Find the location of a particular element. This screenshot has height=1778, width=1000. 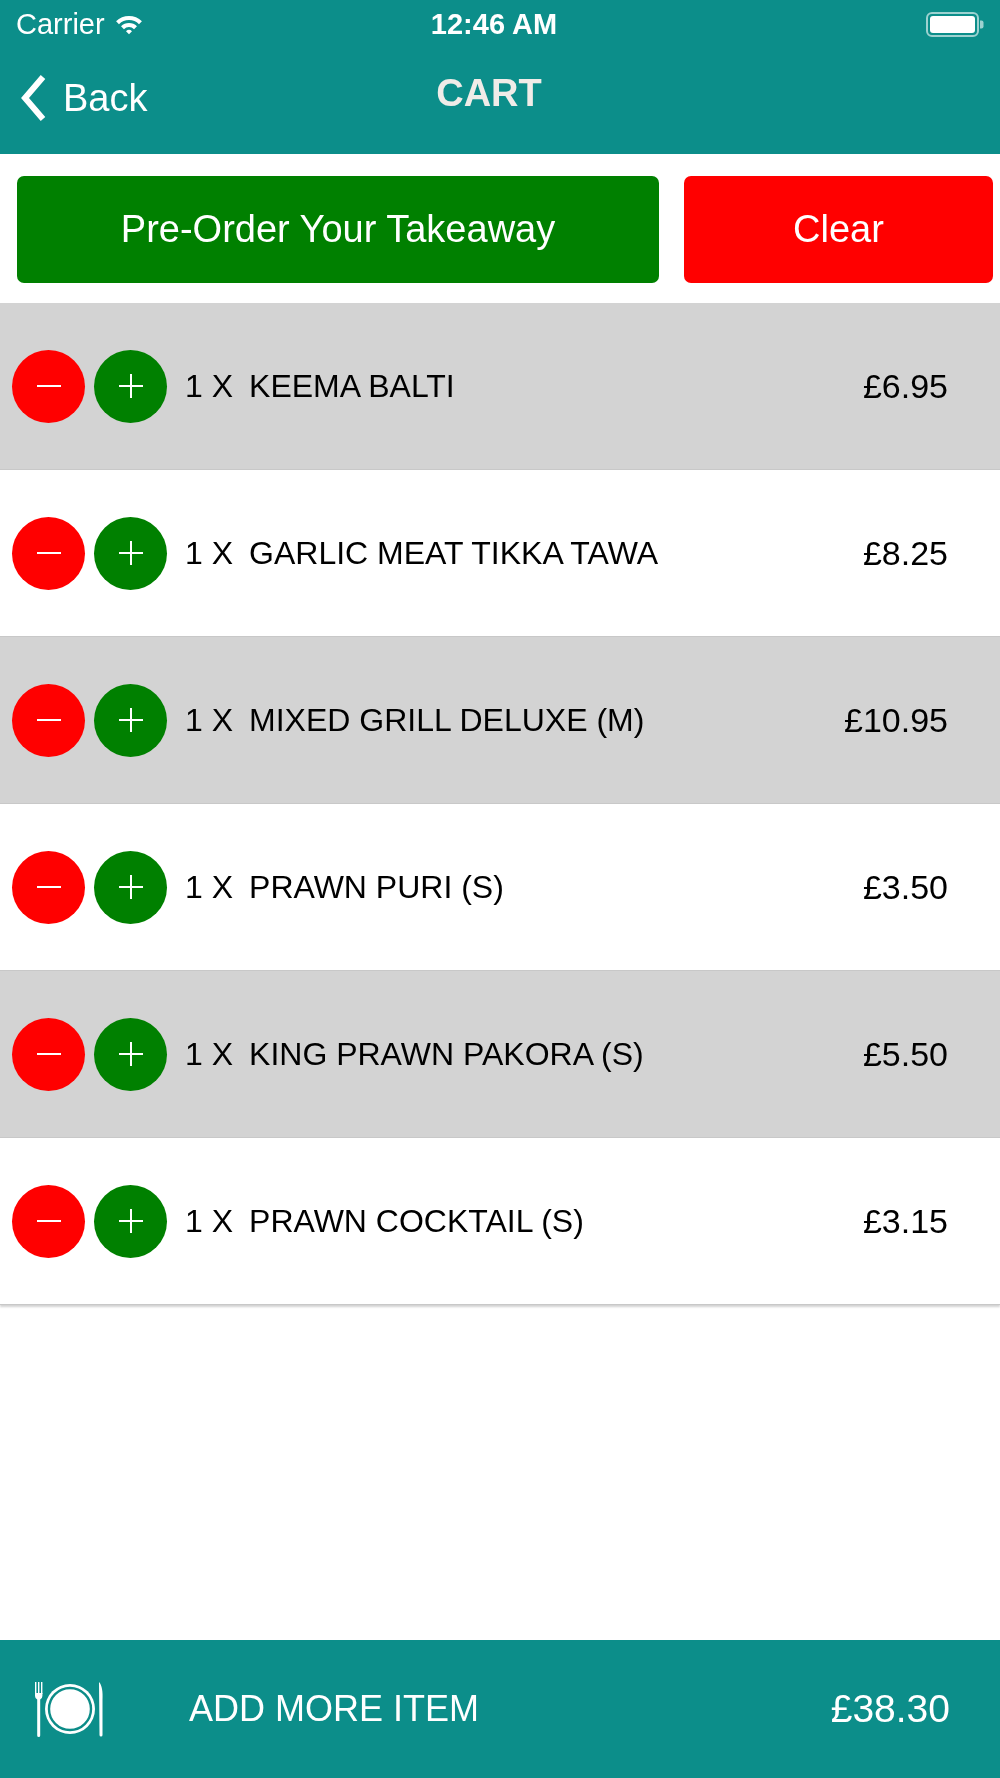

cart-total: £38.30 is located at coordinates (890, 1709).